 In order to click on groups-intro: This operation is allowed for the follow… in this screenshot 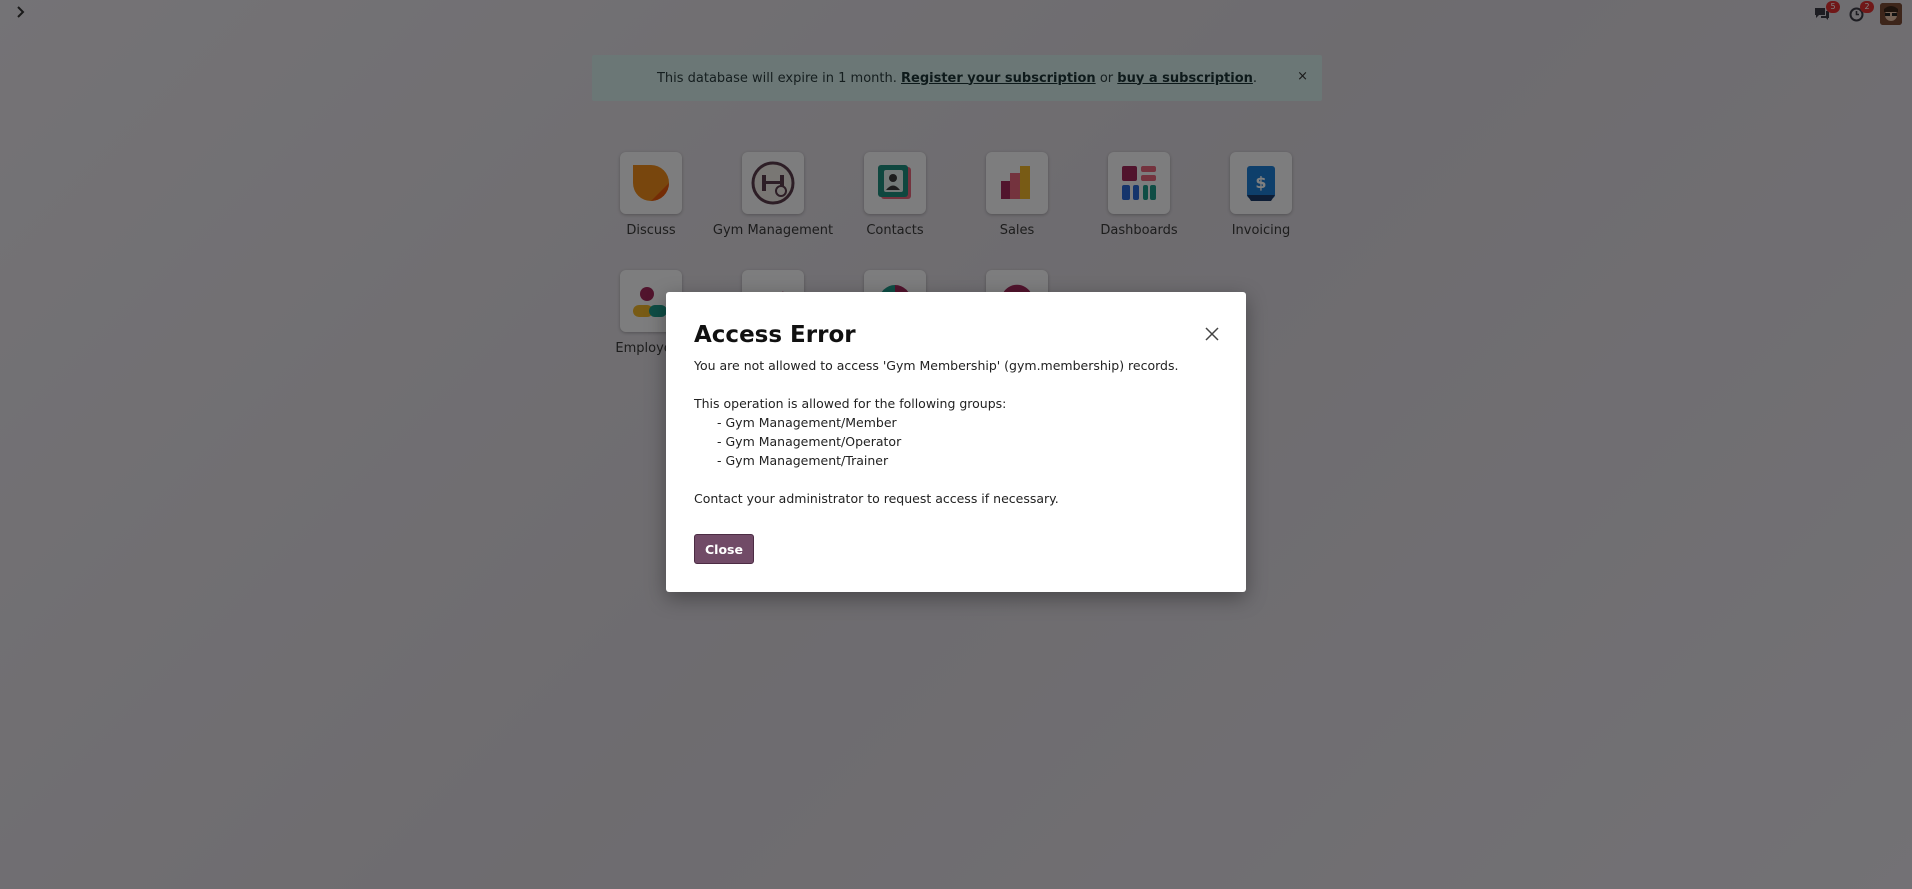, I will do `click(850, 403)`.